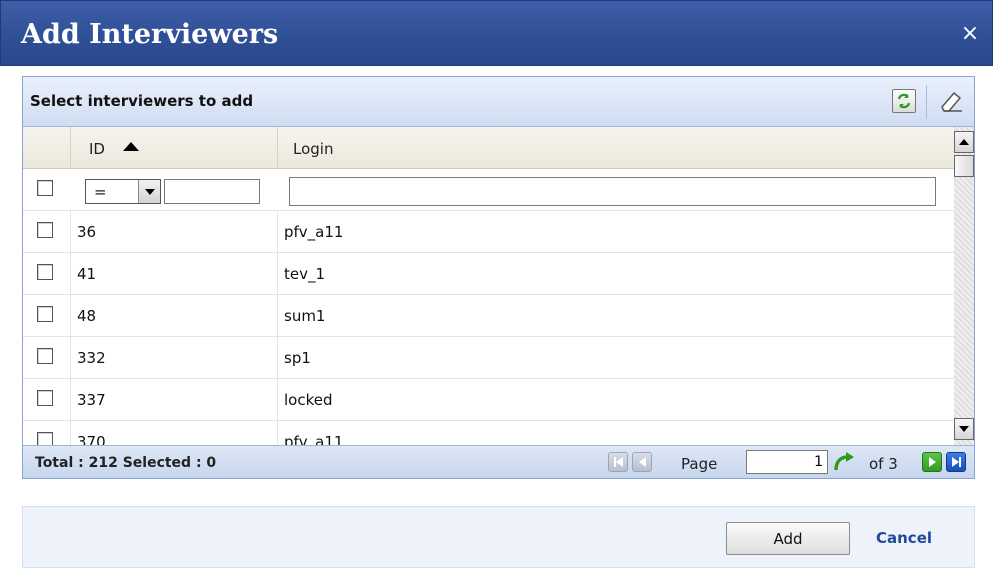 The image size is (993, 582). I want to click on grid-title: Select interviewers to add, so click(142, 101).